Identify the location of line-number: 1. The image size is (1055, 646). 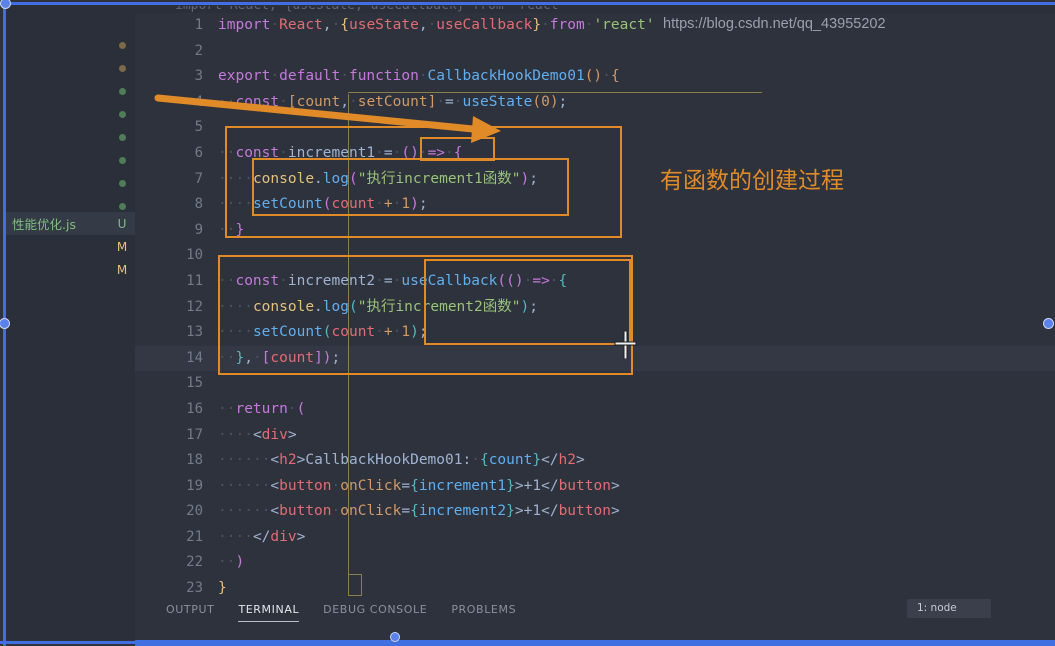
(198, 25).